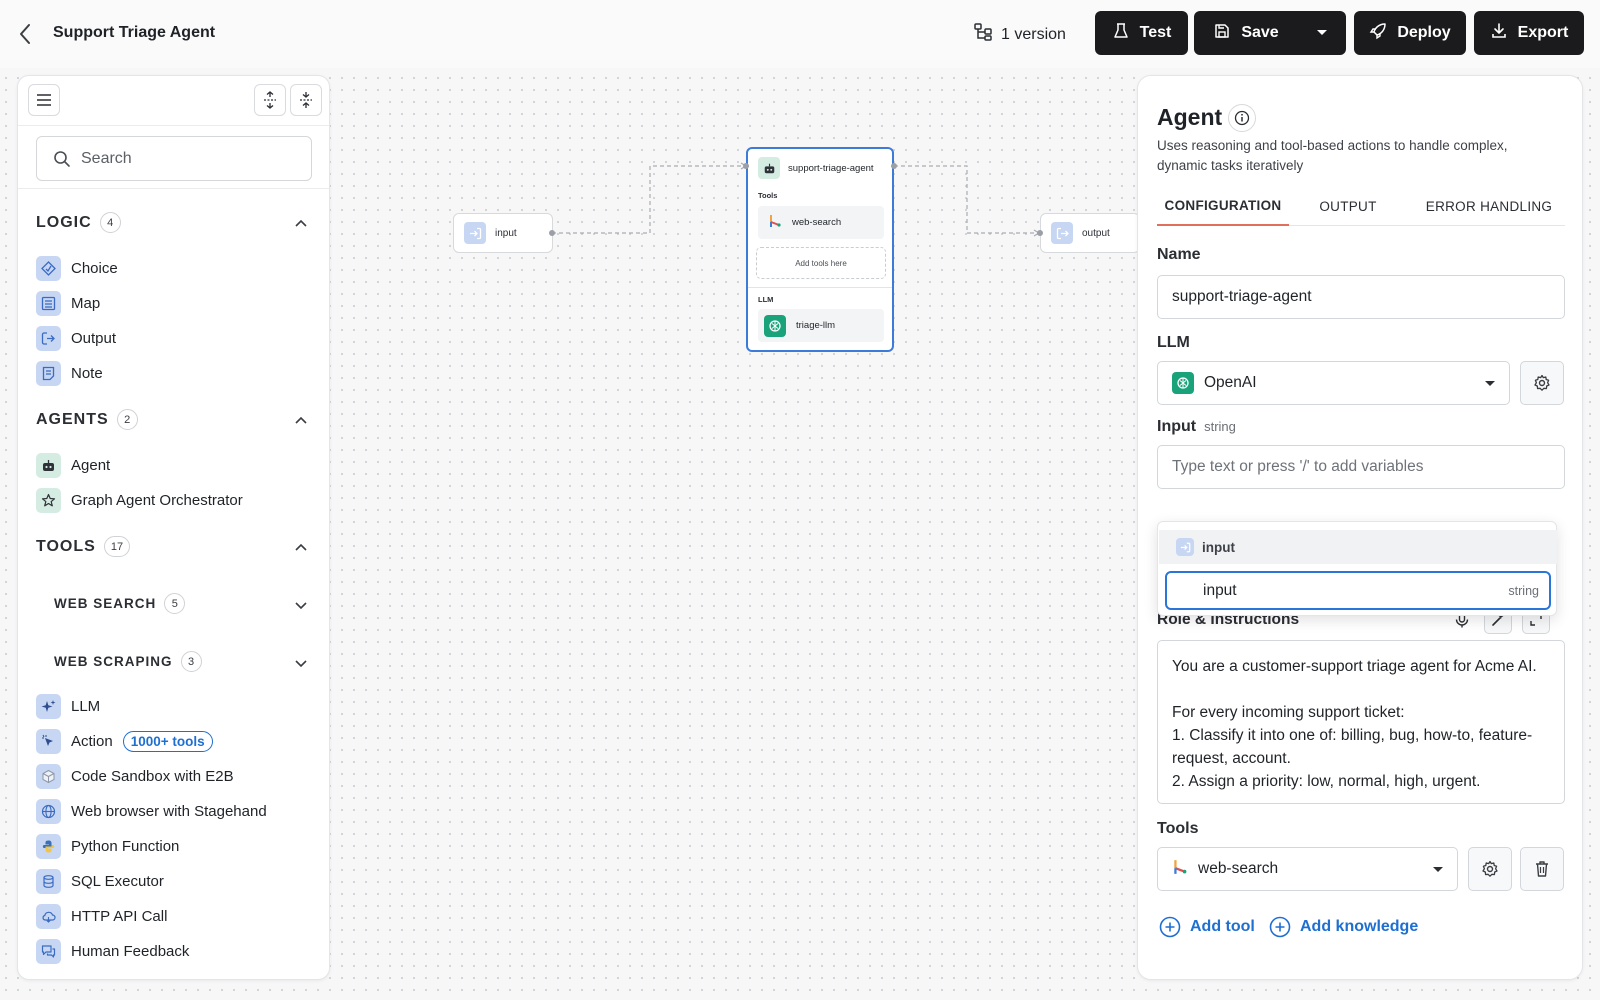 The height and width of the screenshot is (1000, 1600). Describe the element at coordinates (1190, 117) in the screenshot. I see `panel-title: Agent` at that location.